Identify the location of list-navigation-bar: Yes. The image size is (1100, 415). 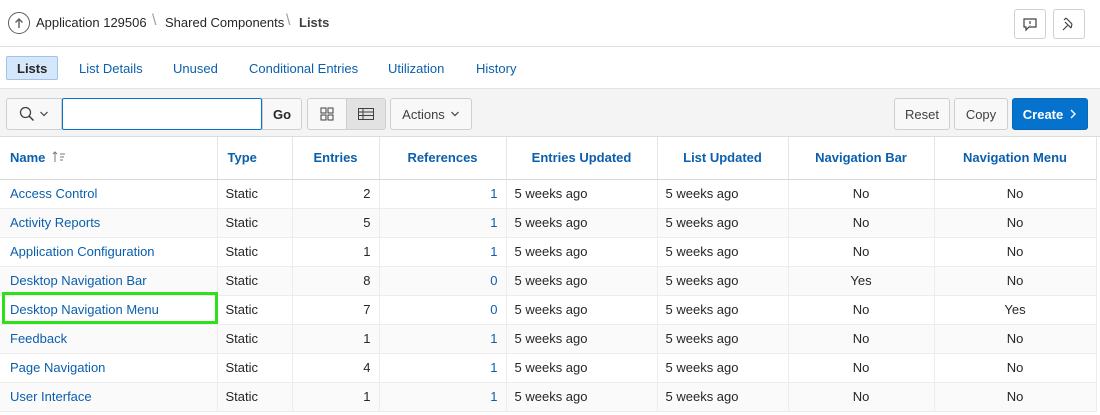
(861, 281).